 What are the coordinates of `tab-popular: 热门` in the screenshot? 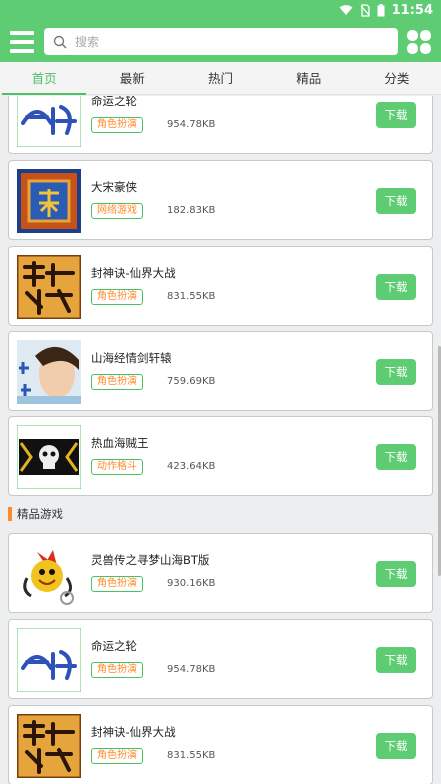 It's located at (220, 78).